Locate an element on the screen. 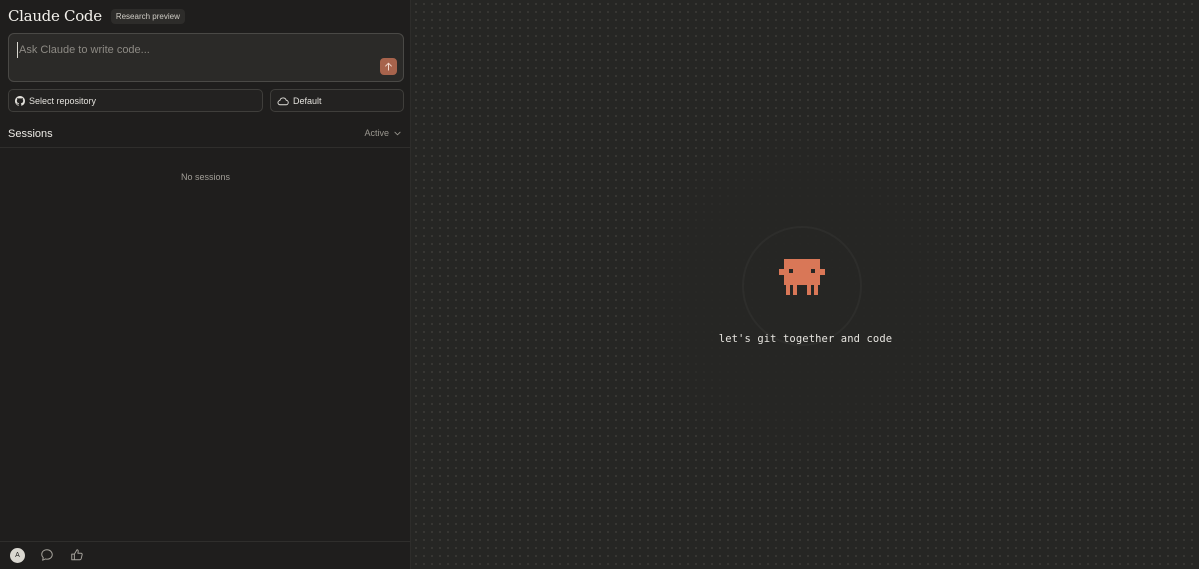 The width and height of the screenshot is (1199, 569). environment-button: Default is located at coordinates (337, 100).